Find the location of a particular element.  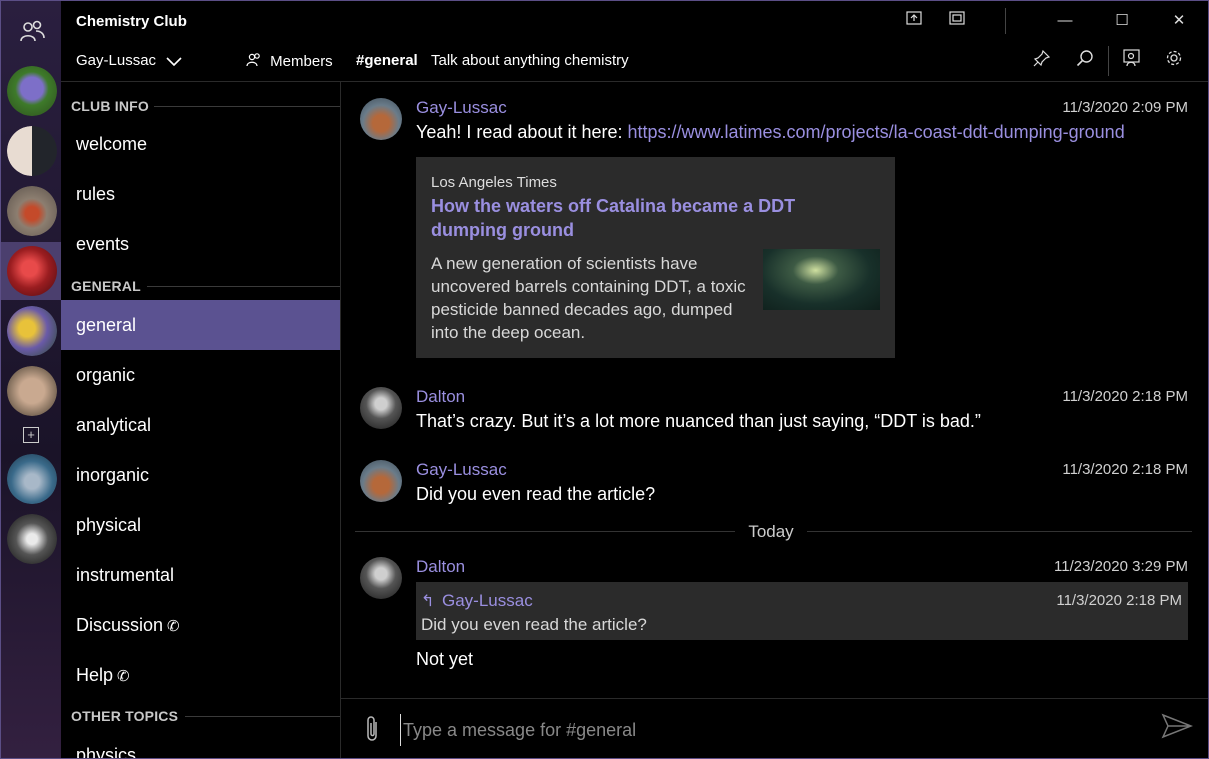

message-text: Did you even read the article? is located at coordinates (536, 494).